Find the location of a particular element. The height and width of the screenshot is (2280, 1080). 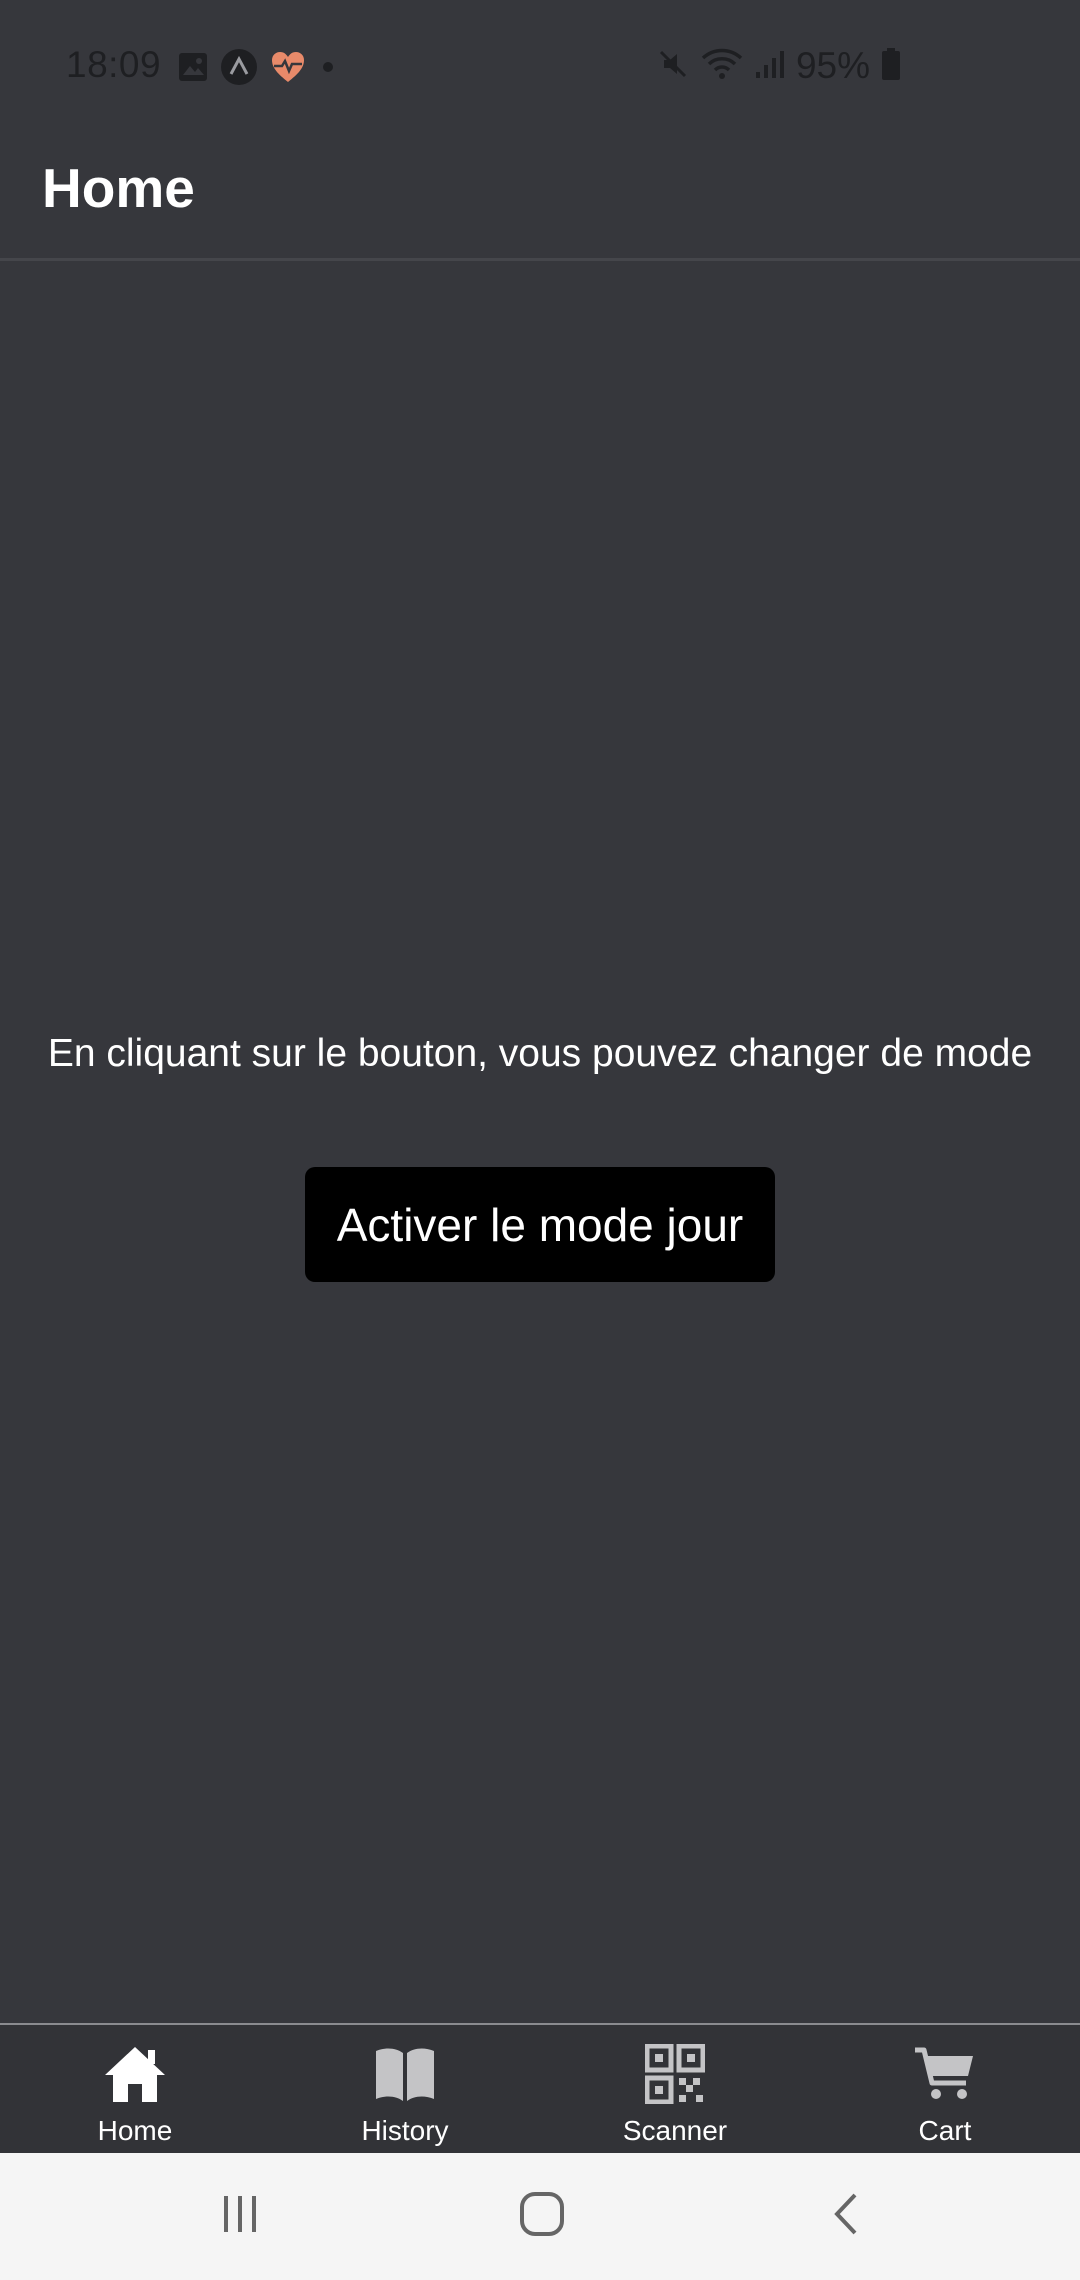

recents-icon is located at coordinates (240, 2216).